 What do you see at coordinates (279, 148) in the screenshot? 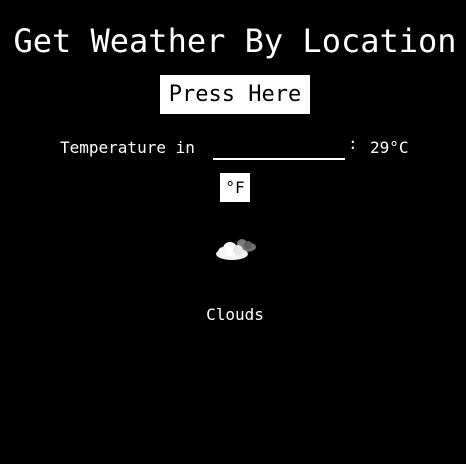
I see `location-input` at bounding box center [279, 148].